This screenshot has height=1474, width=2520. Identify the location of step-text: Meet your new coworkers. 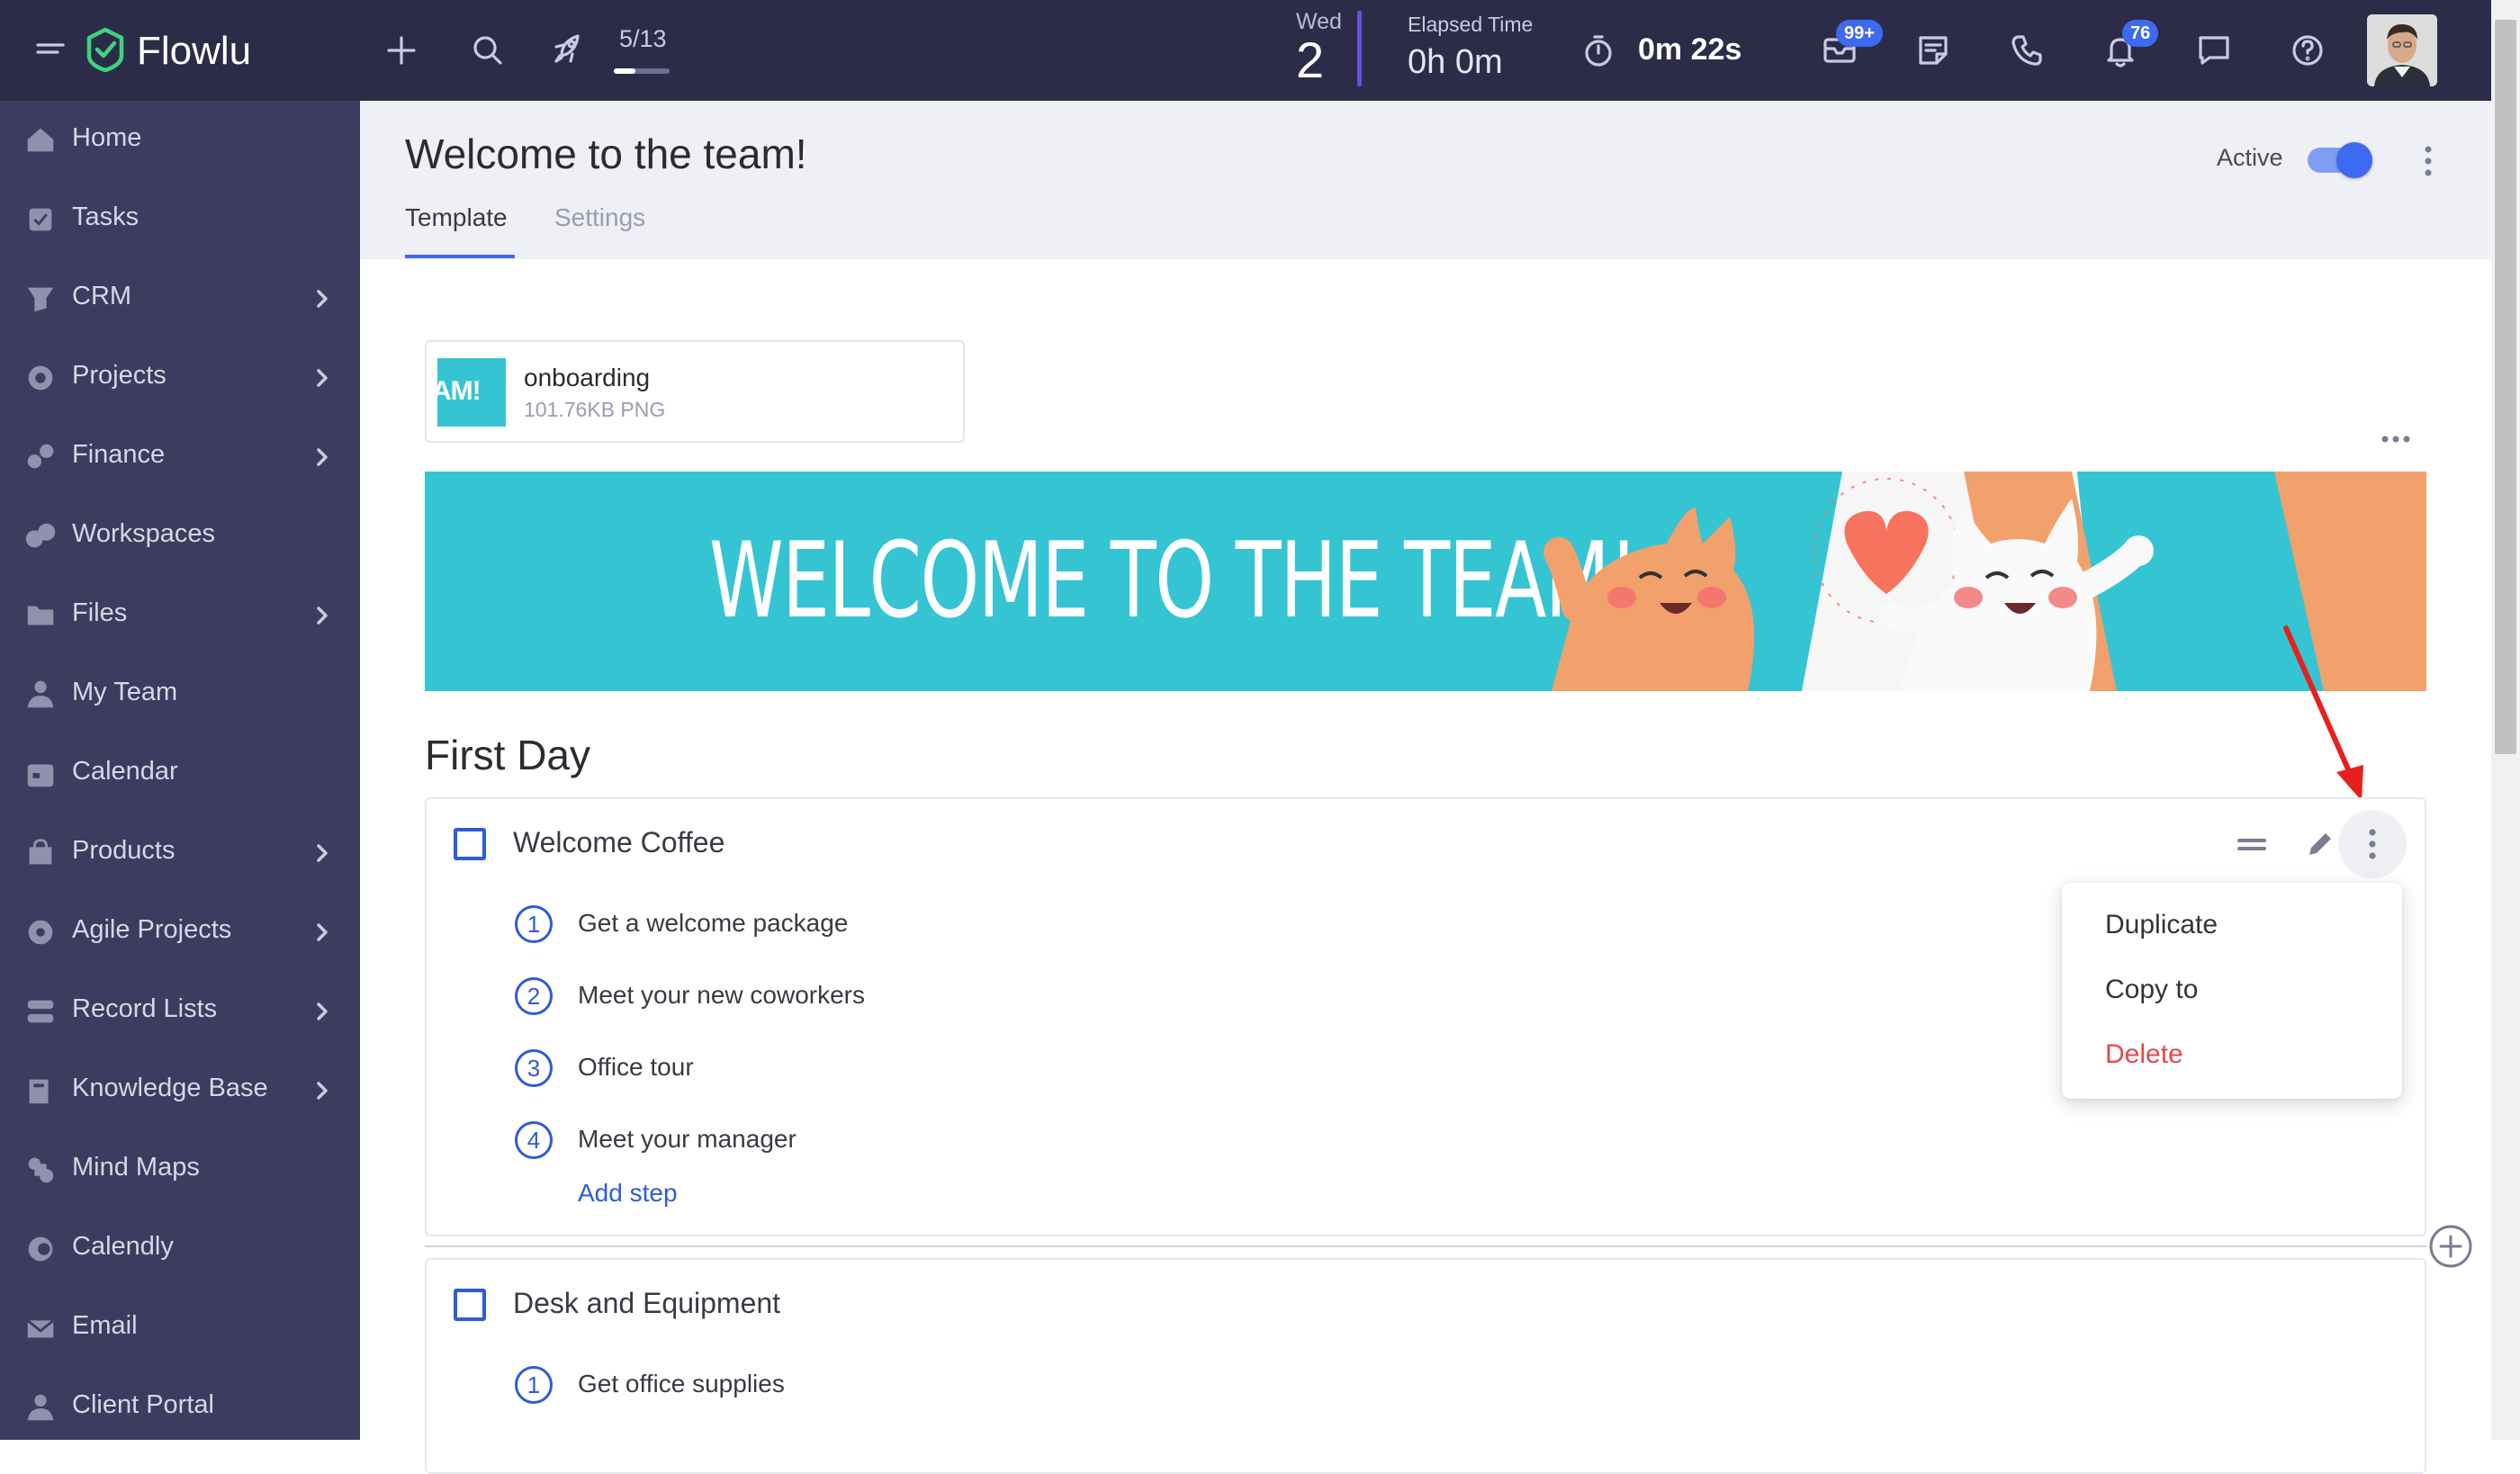
(722, 995).